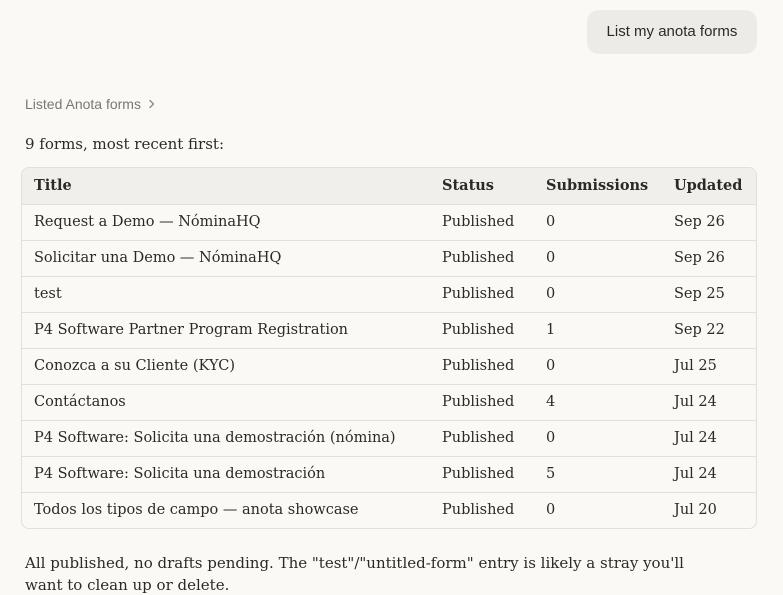  What do you see at coordinates (226, 258) in the screenshot?
I see `cell-title: Solicitar una Demo — NóminaHQ` at bounding box center [226, 258].